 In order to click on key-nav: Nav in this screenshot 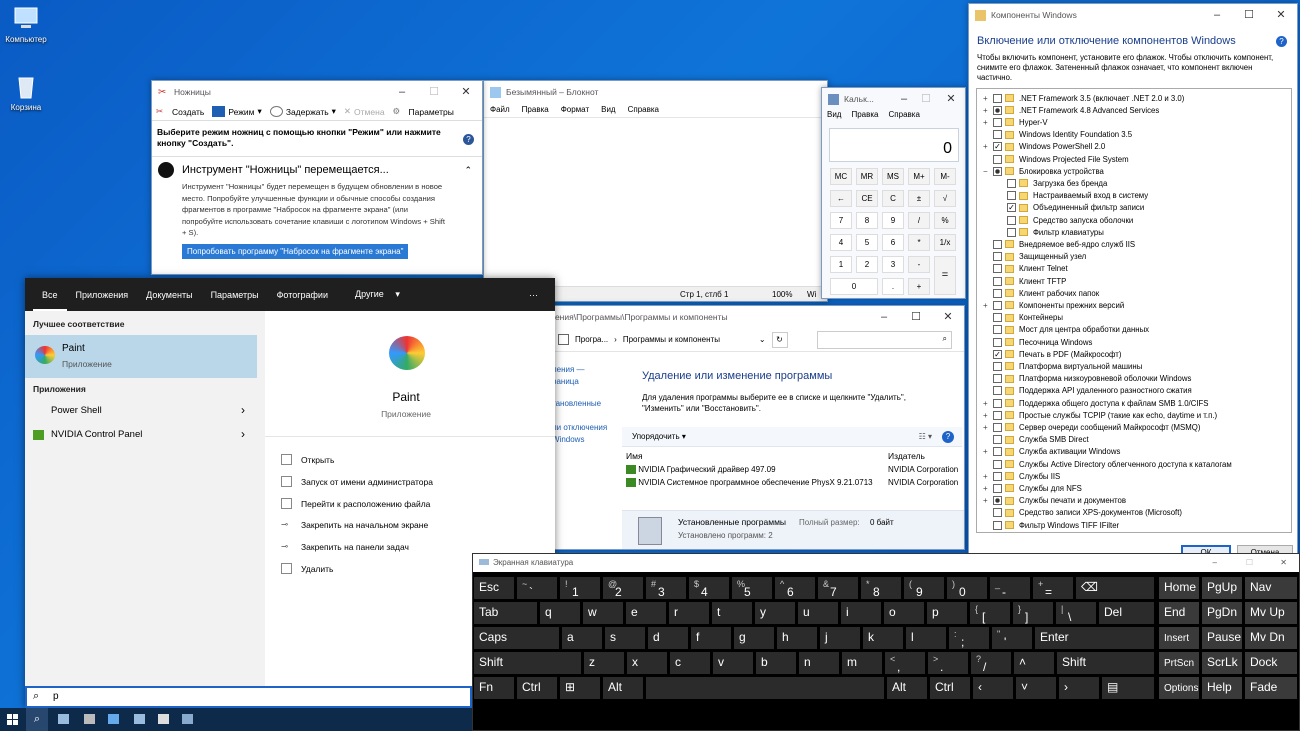, I will do `click(1271, 588)`.